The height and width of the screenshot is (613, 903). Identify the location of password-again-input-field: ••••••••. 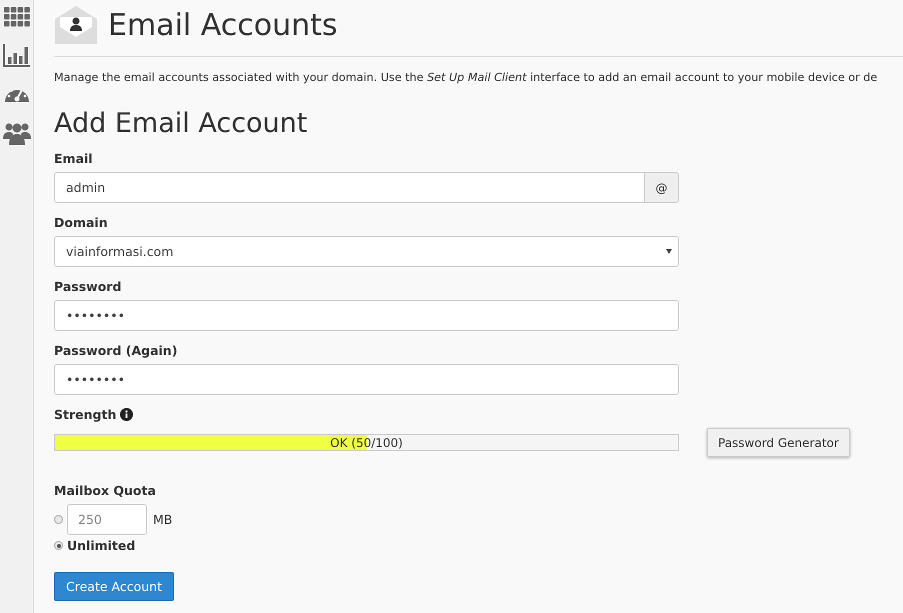
(366, 379).